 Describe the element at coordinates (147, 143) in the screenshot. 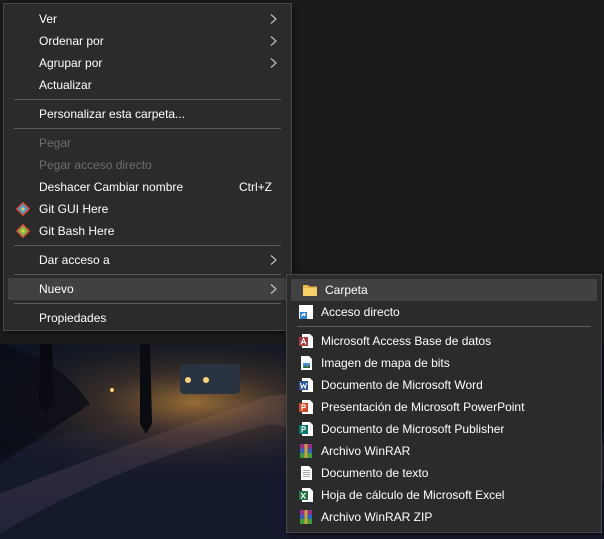

I see `menu-item-pegar: Pegar` at that location.